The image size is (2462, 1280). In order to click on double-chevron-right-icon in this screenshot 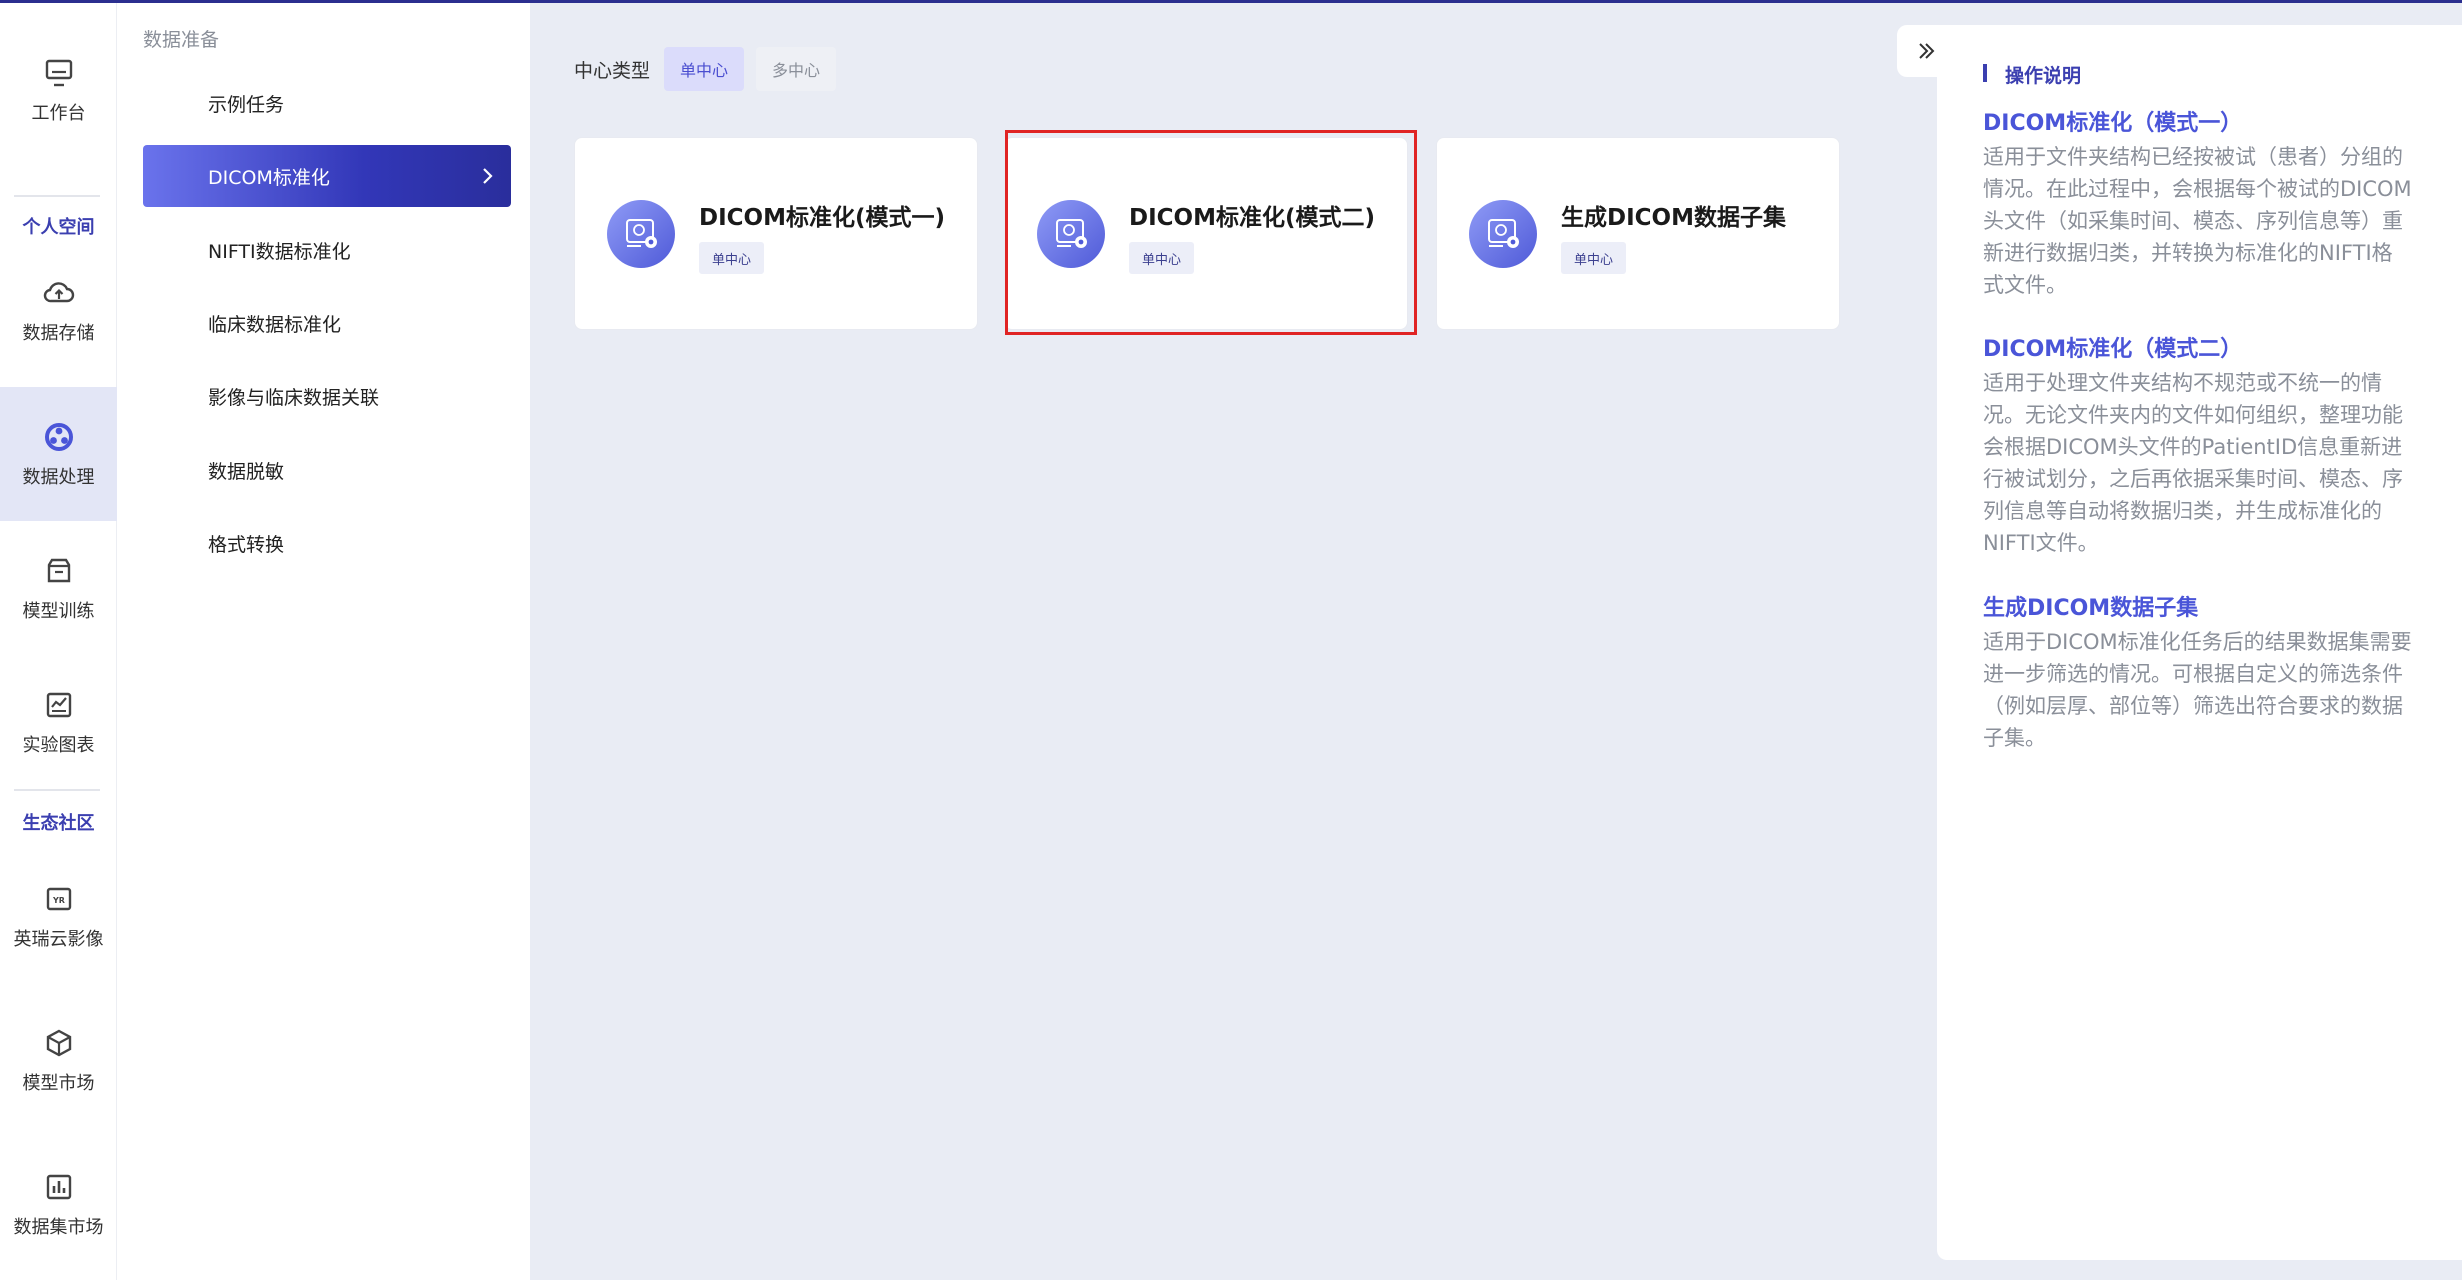, I will do `click(1927, 51)`.